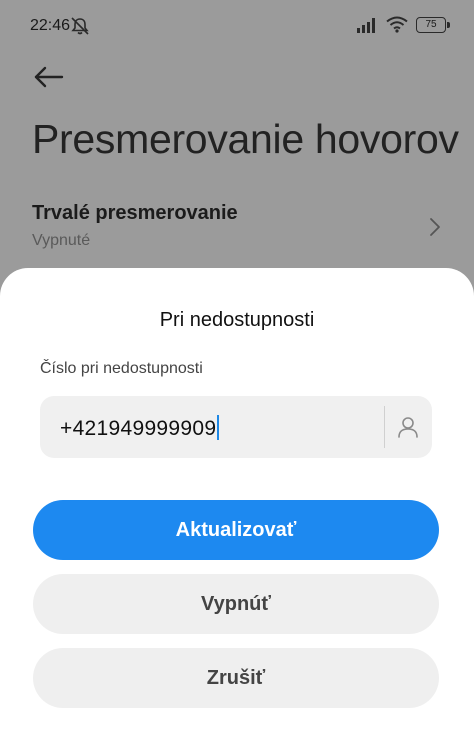 Image resolution: width=474 pixels, height=736 pixels. Describe the element at coordinates (121, 368) in the screenshot. I see `field-label: Číslo pri nedostupnosti` at that location.